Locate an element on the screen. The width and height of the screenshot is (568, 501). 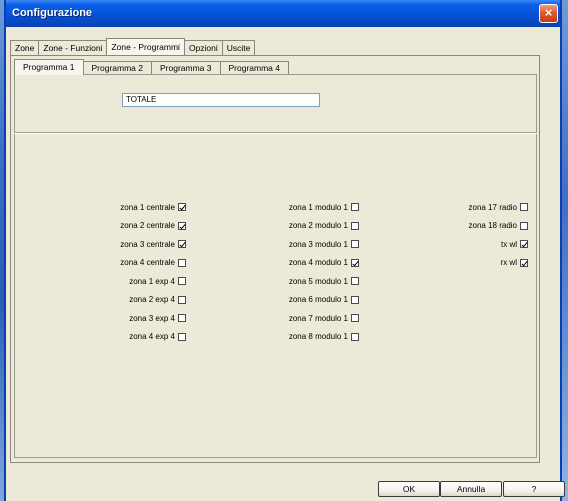
checkbox-row-zona-2-modulo-1: zona 2 modulo 1 is located at coordinates (324, 226).